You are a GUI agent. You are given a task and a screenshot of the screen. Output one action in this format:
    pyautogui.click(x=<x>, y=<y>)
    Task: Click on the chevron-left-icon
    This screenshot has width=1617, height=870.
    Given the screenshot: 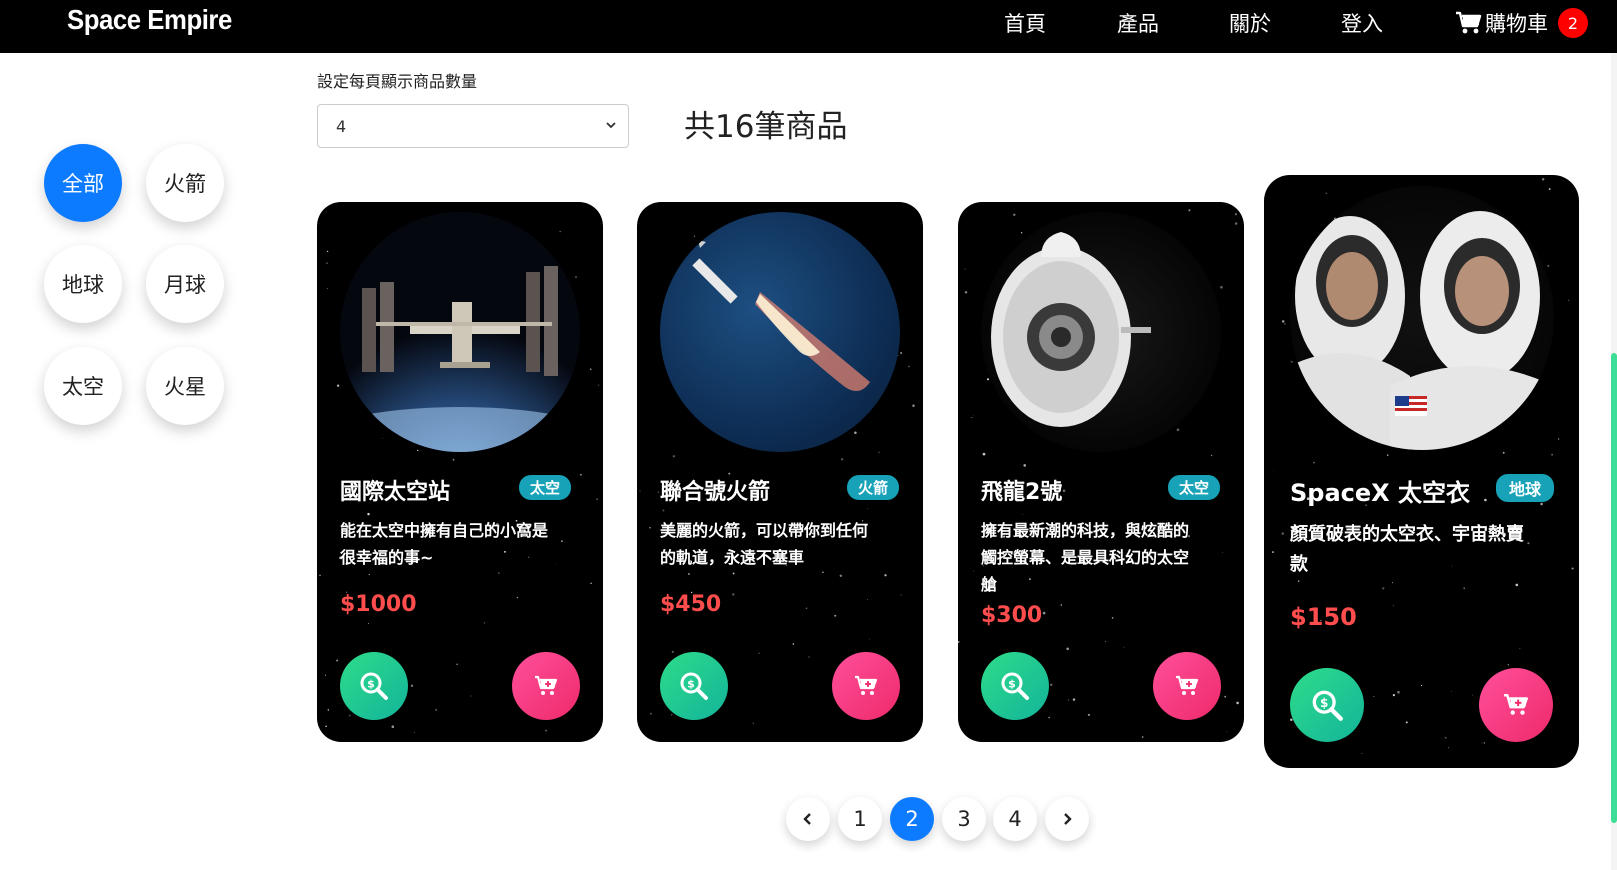 What is the action you would take?
    pyautogui.click(x=807, y=819)
    